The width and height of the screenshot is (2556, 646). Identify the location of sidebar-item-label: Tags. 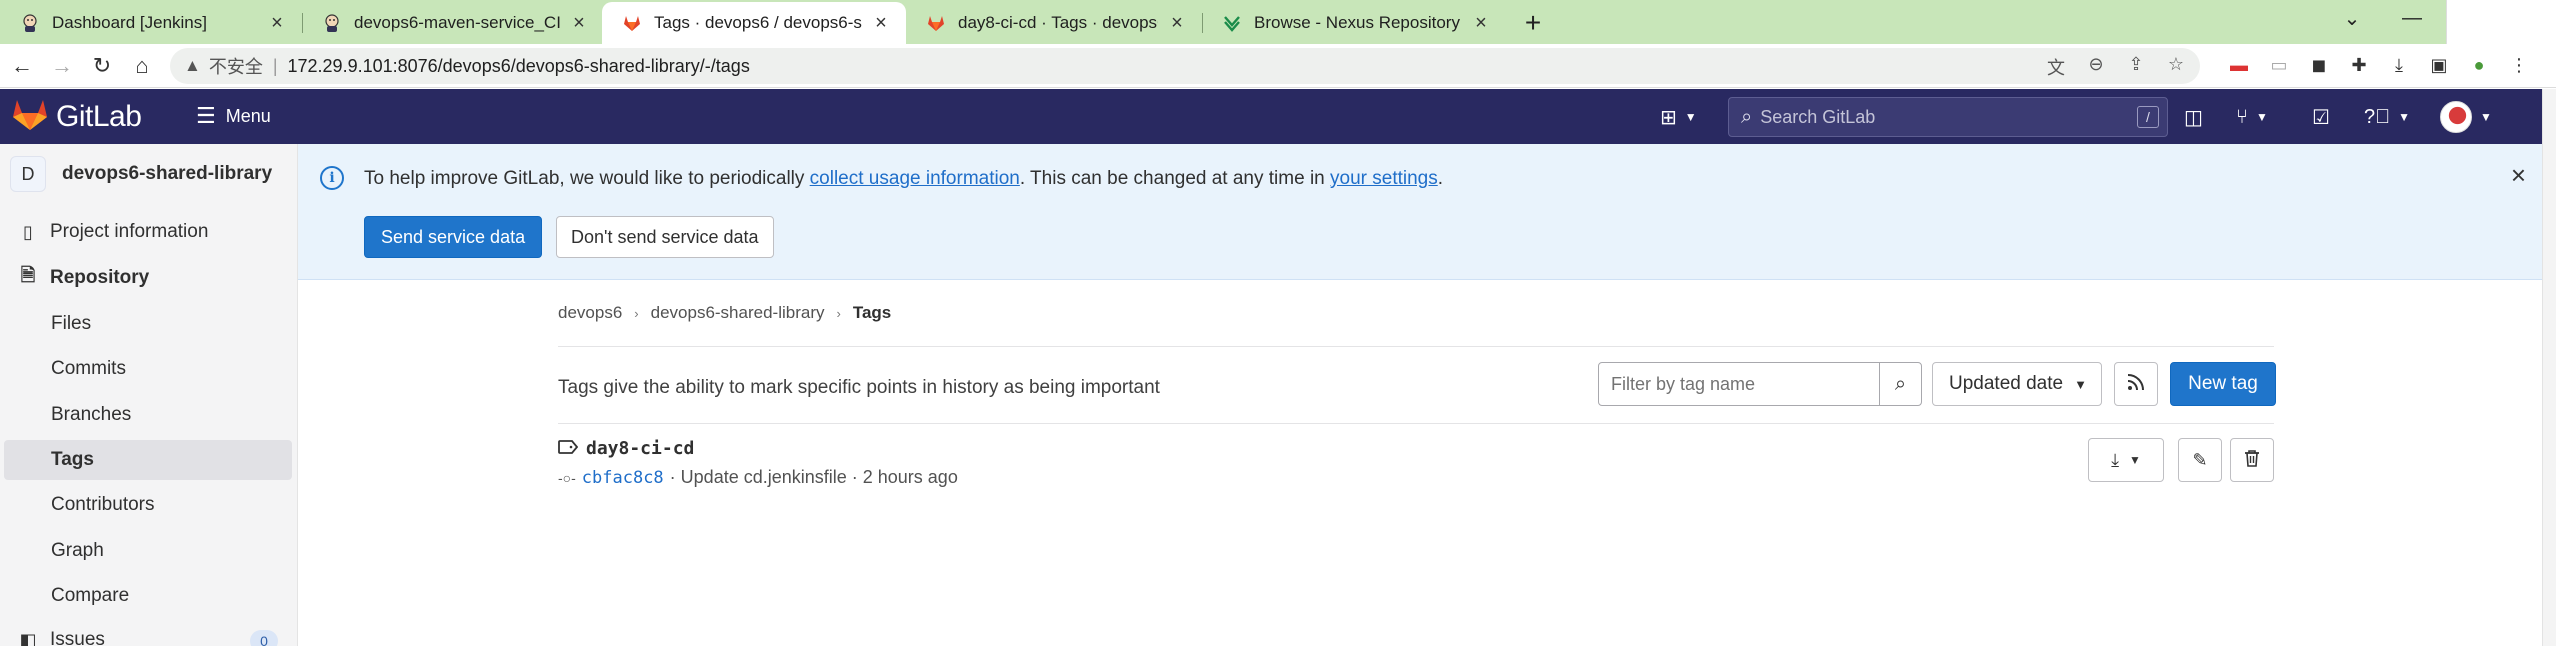
(72, 459).